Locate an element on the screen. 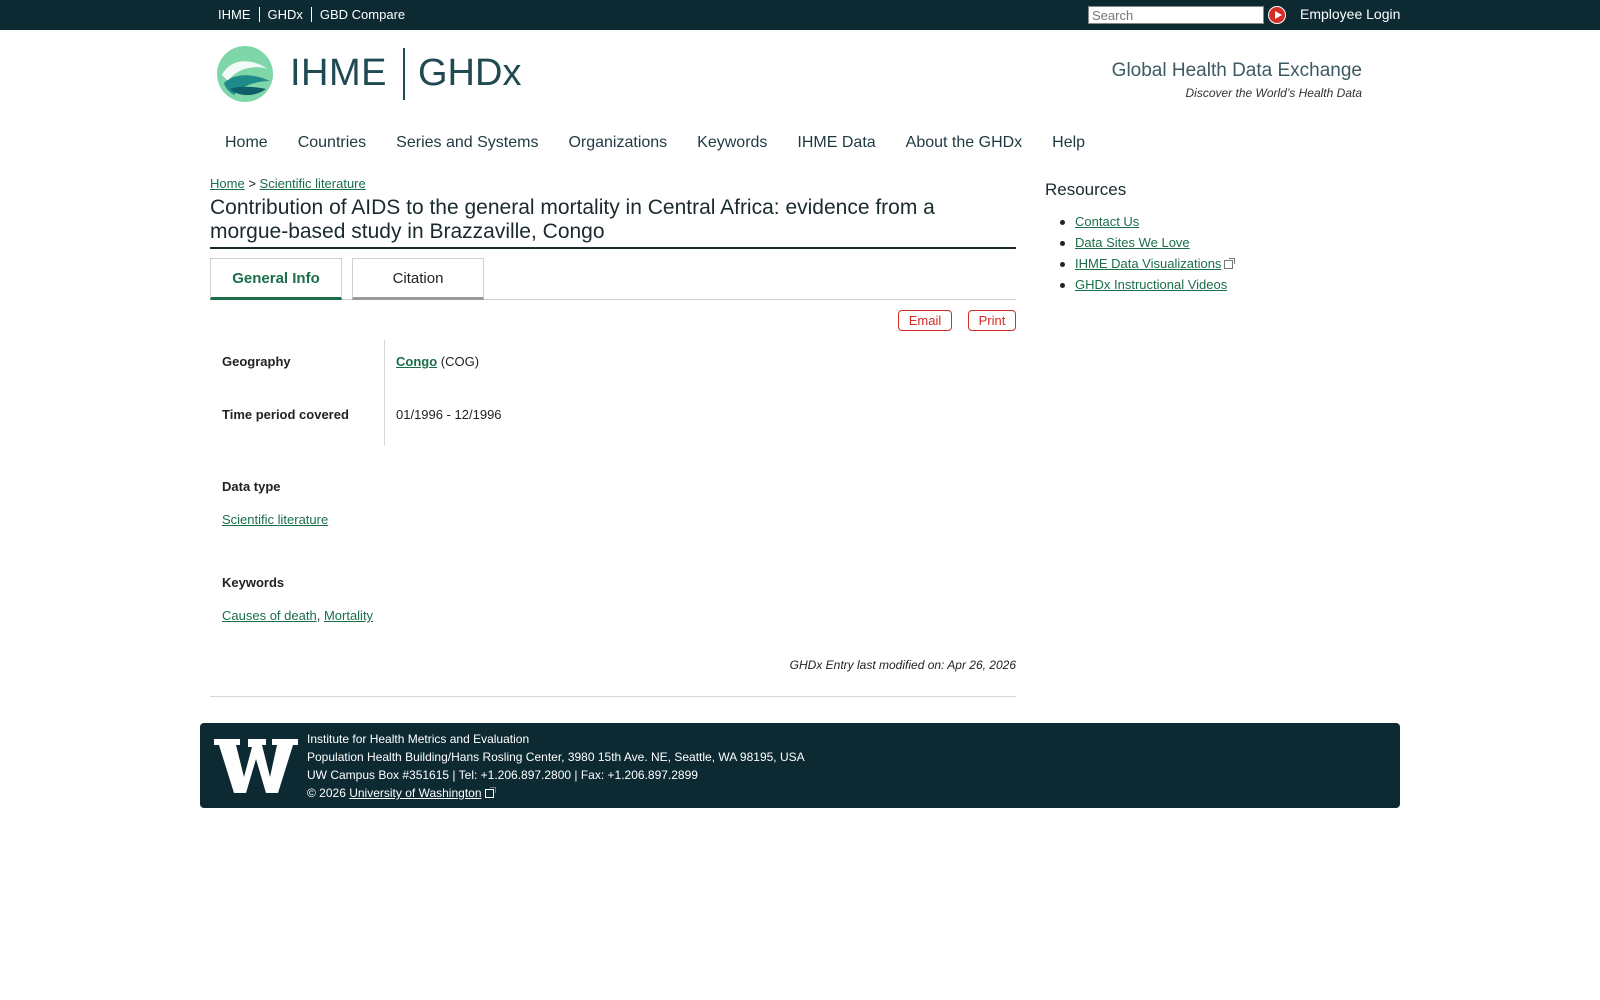 This screenshot has height=1000, width=1600. tab-general-info: General Info is located at coordinates (276, 279).